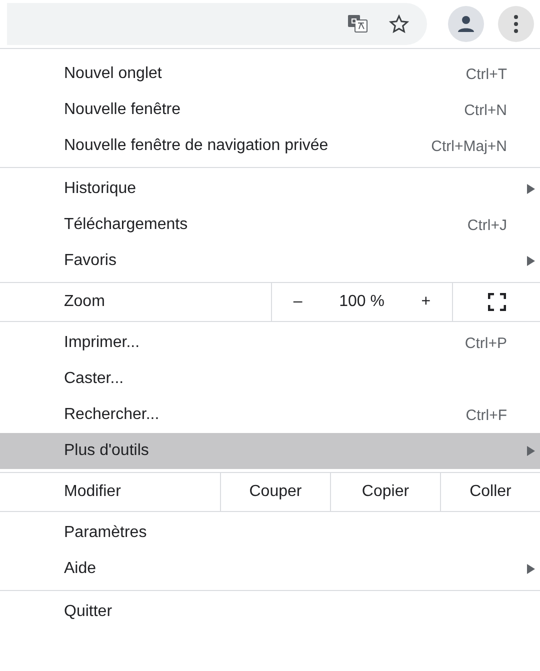  What do you see at coordinates (270, 451) in the screenshot?
I see `menu-item: Plus d'outils` at bounding box center [270, 451].